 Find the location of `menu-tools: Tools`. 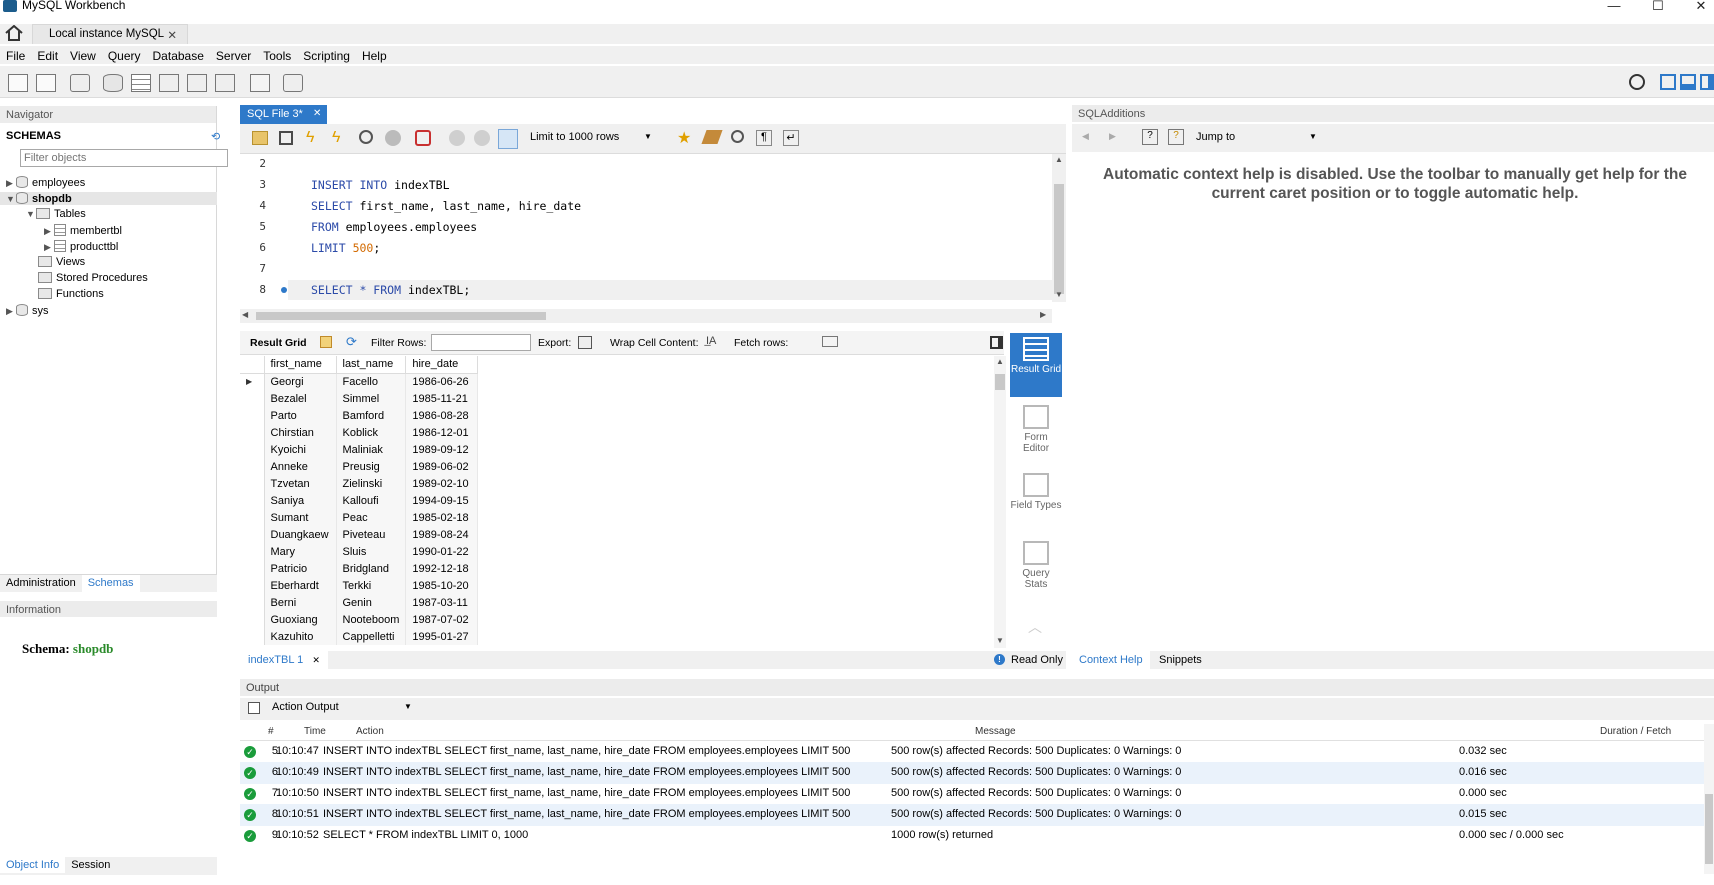

menu-tools: Tools is located at coordinates (277, 54).